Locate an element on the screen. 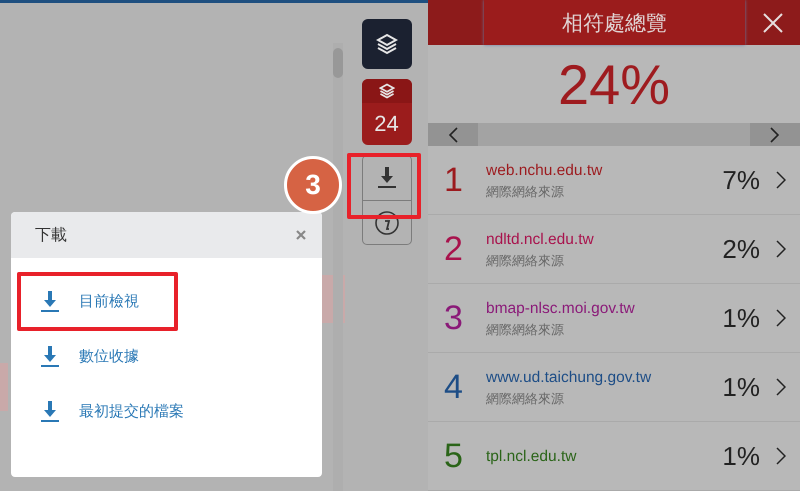 The image size is (800, 491). match-count-badge: 24 is located at coordinates (387, 112).